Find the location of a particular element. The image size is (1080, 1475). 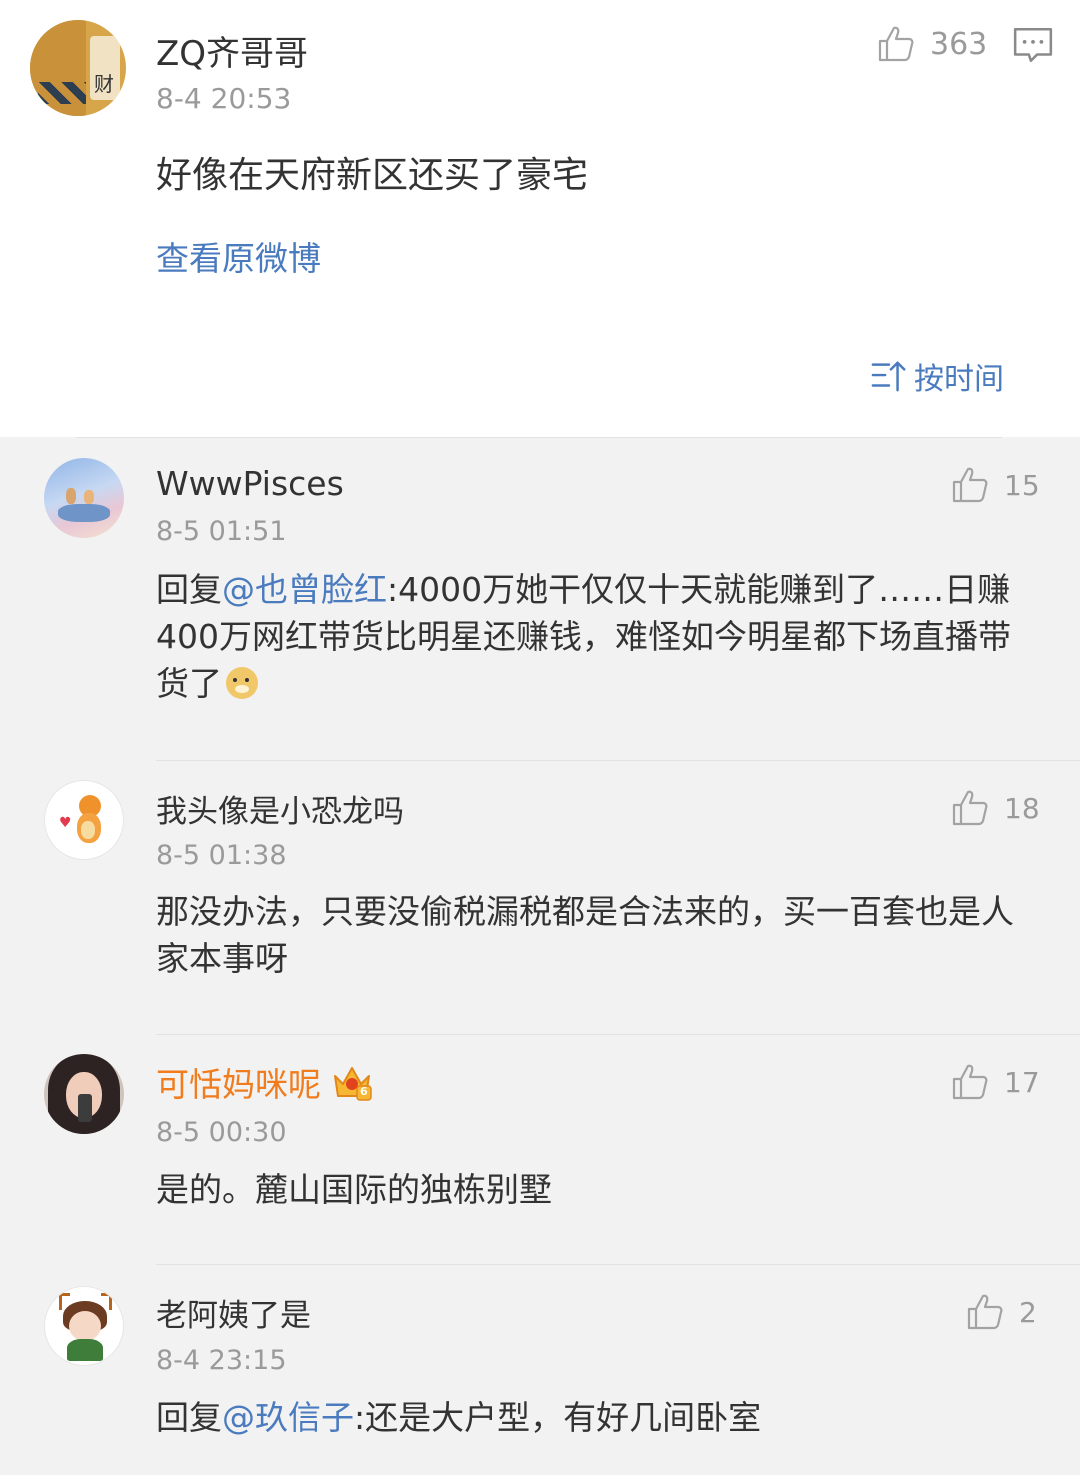

username-row: 可恬妈咪呢 6 is located at coordinates (264, 1082).